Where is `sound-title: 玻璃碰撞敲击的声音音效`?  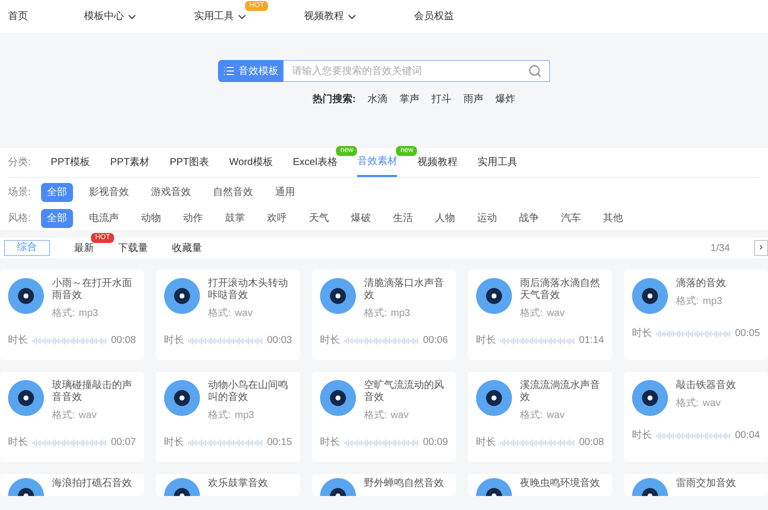 sound-title: 玻璃碰撞敲击的声音音效 is located at coordinates (94, 392).